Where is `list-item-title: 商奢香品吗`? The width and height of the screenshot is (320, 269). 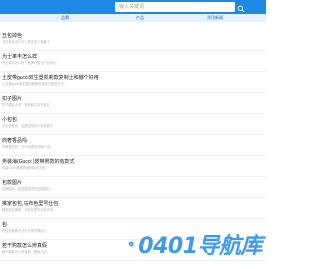 list-item-title: 商奢香品吗 is located at coordinates (134, 141).